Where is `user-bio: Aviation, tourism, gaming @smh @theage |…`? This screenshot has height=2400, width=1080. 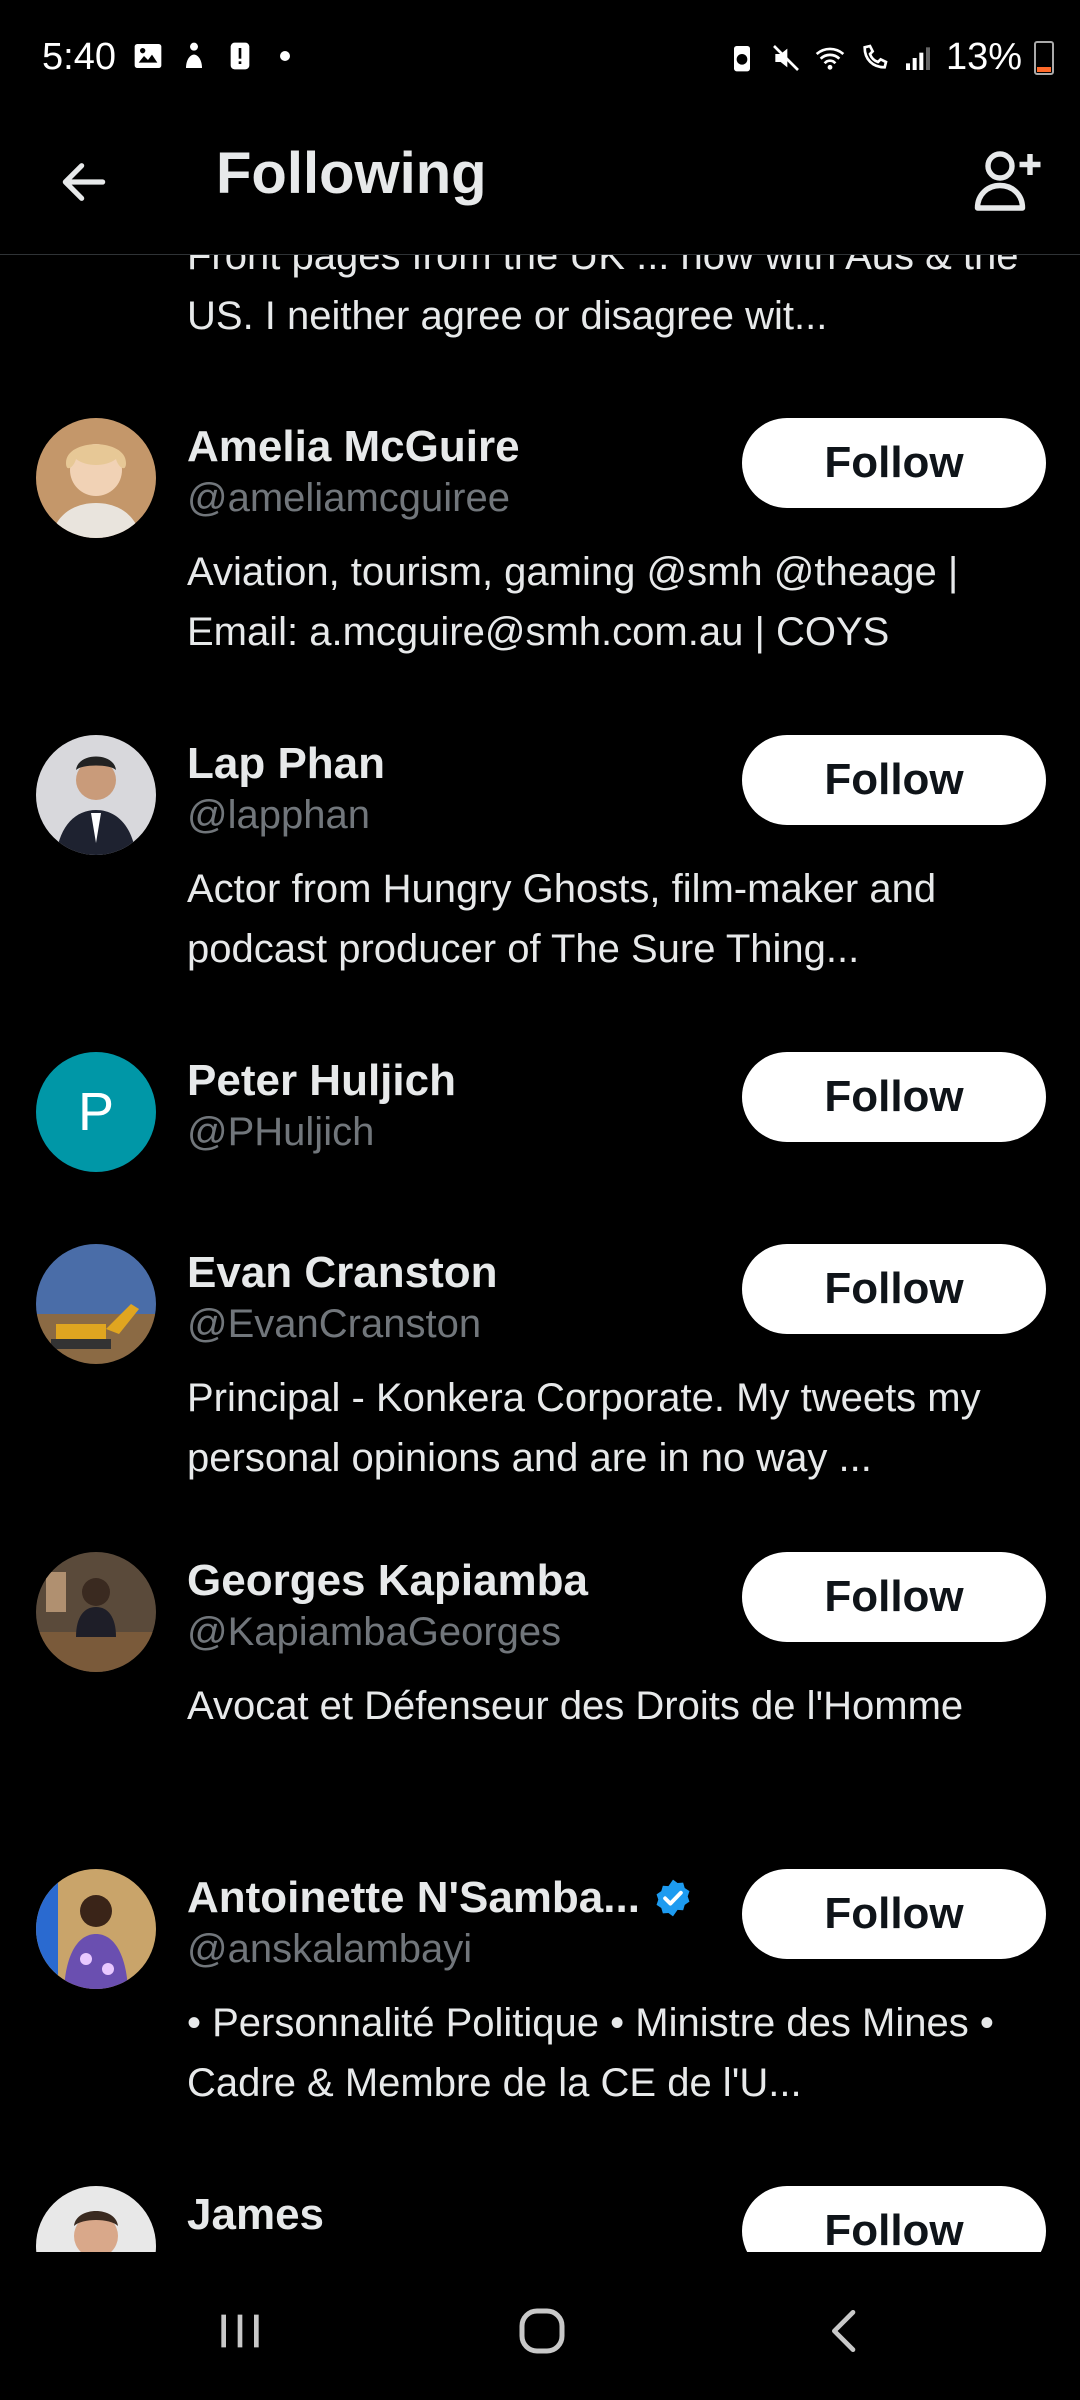
user-bio: Aviation, tourism, gaming @smh @theage |… is located at coordinates (573, 602).